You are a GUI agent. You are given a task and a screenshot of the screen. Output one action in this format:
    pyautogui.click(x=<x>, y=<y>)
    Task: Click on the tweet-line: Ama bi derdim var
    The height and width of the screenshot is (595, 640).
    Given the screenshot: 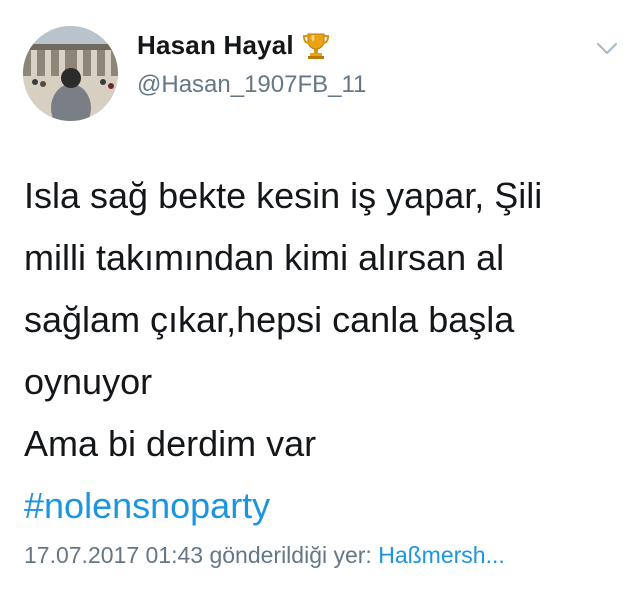 What is the action you would take?
    pyautogui.click(x=170, y=443)
    